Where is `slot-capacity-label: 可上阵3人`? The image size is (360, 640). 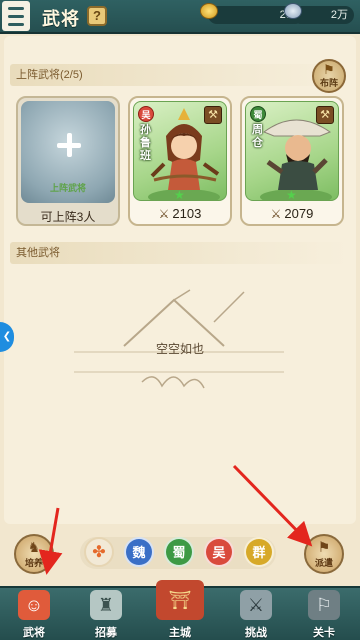
slot-capacity-label: 可上阵3人 is located at coordinates (68, 217).